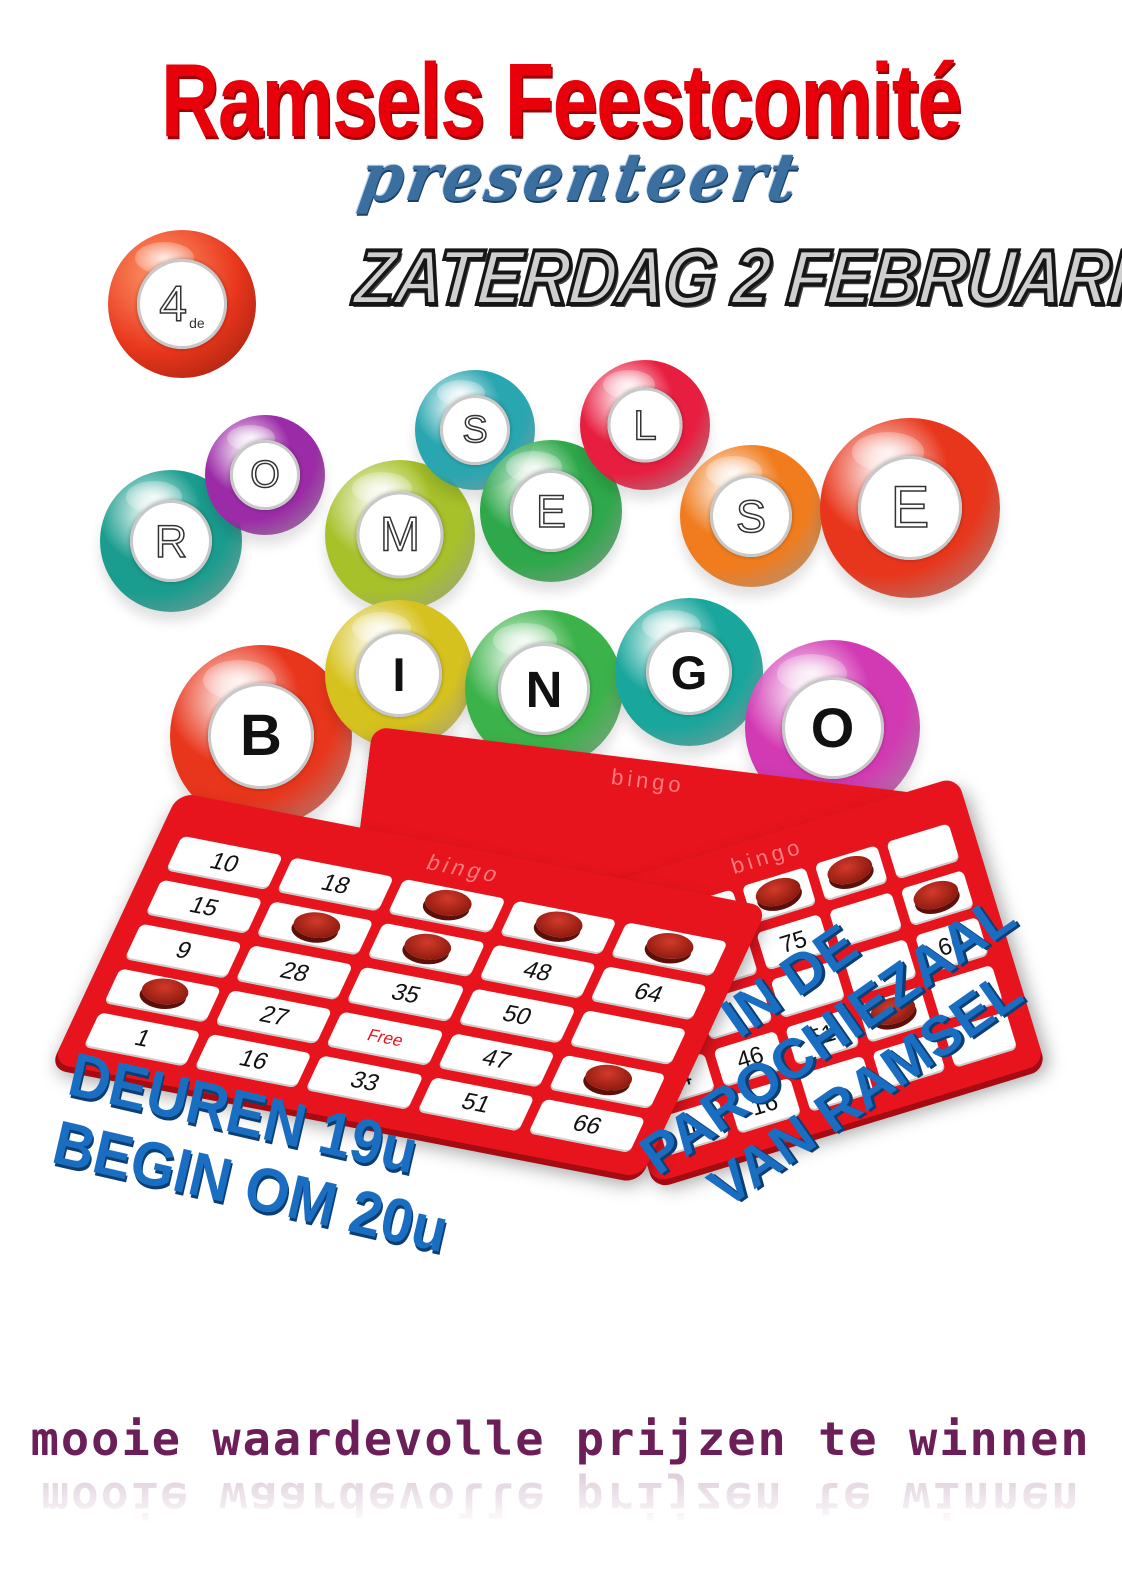 This screenshot has width=1122, height=1587. I want to click on bingo-ball-l: L, so click(645, 425).